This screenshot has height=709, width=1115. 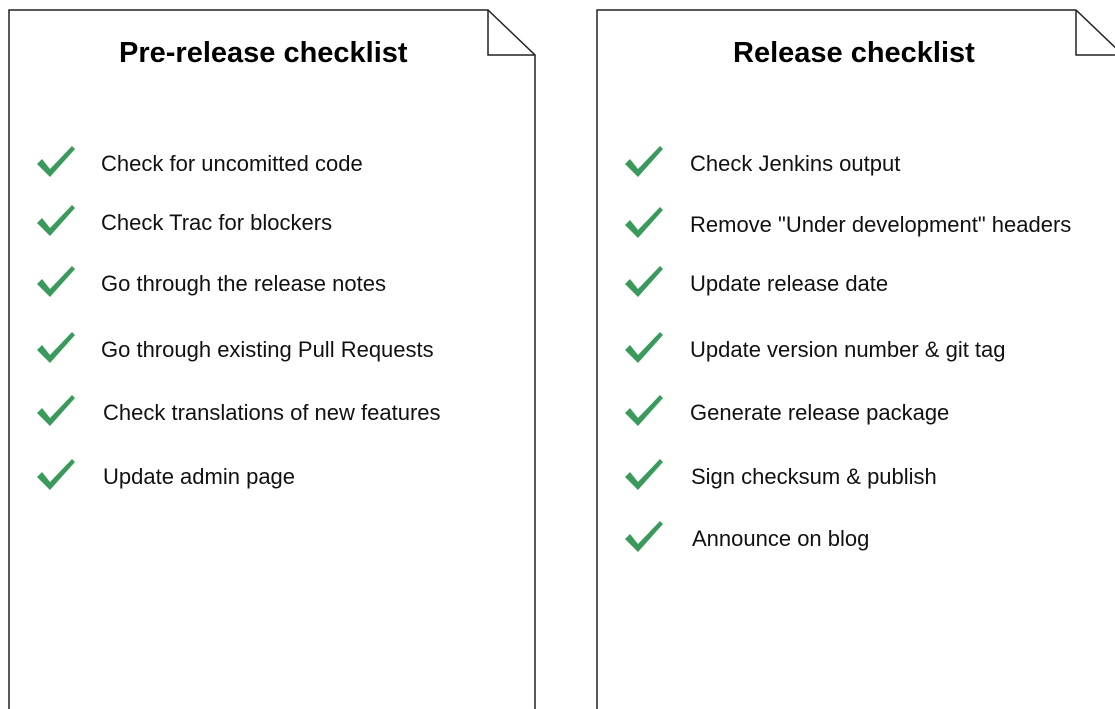 I want to click on checklist-item: Check translations of new features, so click(x=268, y=412).